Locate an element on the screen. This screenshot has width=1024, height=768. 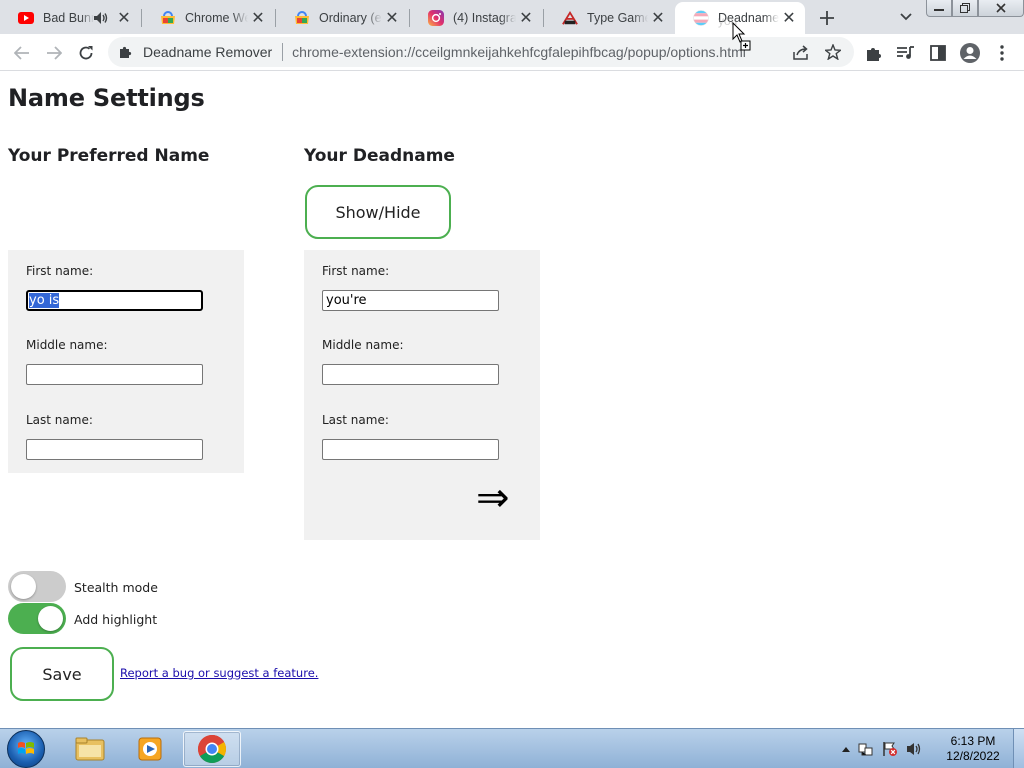
tab-ordinary: Ordinary (en ✕ is located at coordinates (342, 18).